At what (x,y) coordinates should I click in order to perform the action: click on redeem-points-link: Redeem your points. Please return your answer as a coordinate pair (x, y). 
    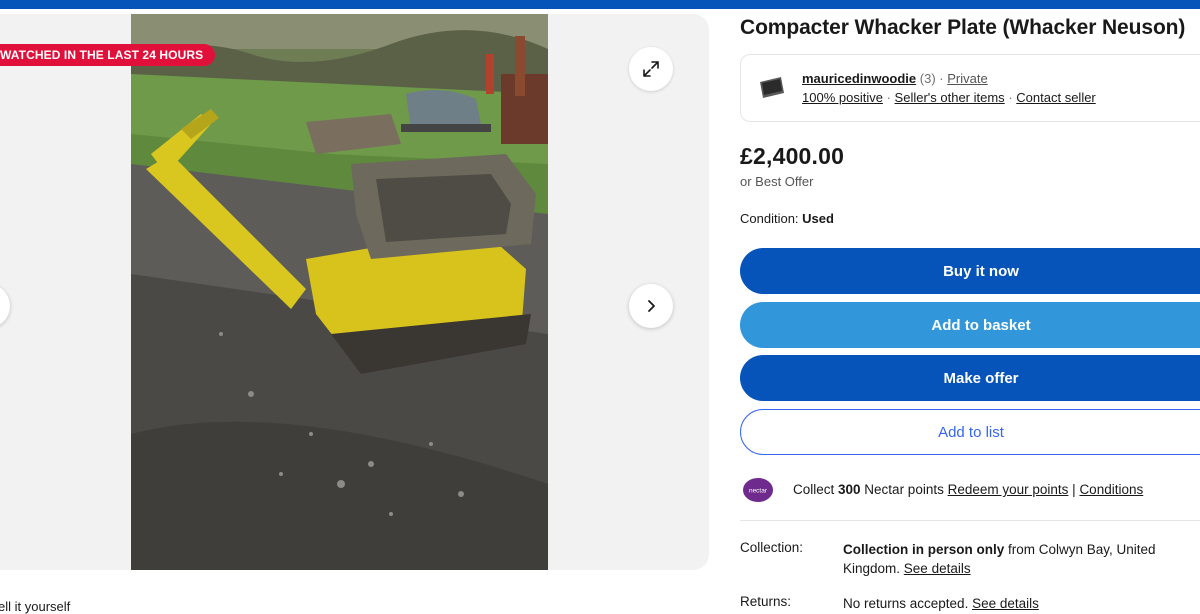
    Looking at the image, I should click on (1008, 489).